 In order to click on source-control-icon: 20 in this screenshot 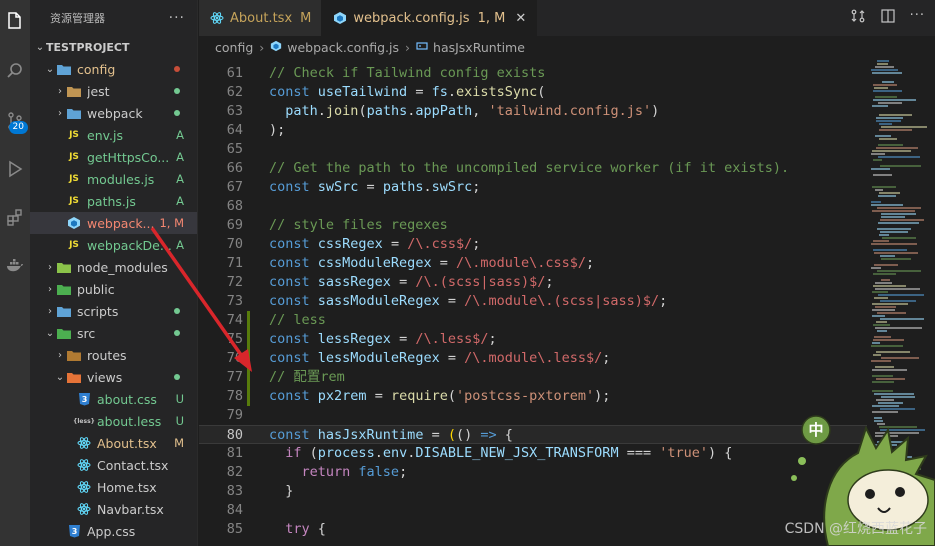, I will do `click(15, 121)`.